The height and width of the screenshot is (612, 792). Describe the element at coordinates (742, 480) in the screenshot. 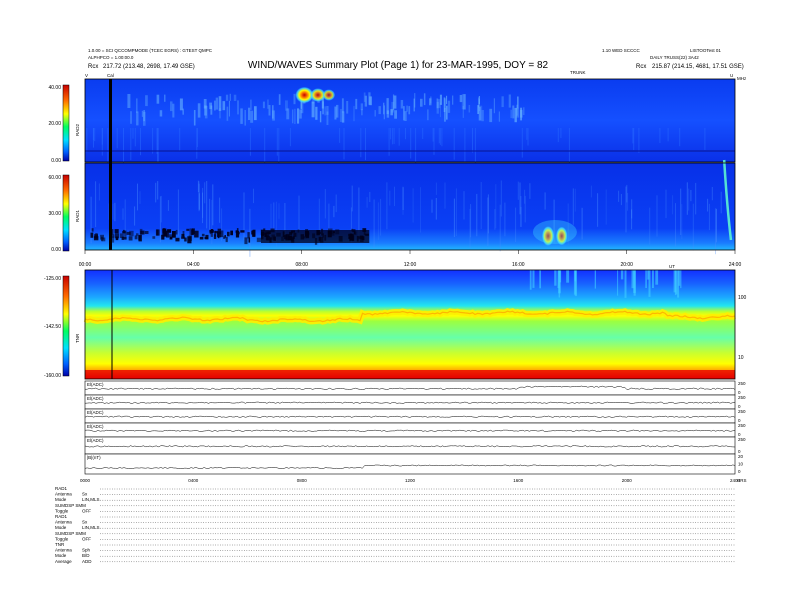

I see `hrs-label: HRS` at that location.